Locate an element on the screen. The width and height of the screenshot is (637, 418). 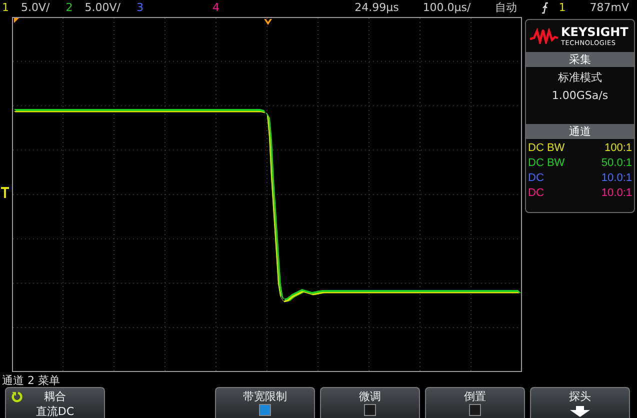
channel-number: 4 is located at coordinates (216, 7).